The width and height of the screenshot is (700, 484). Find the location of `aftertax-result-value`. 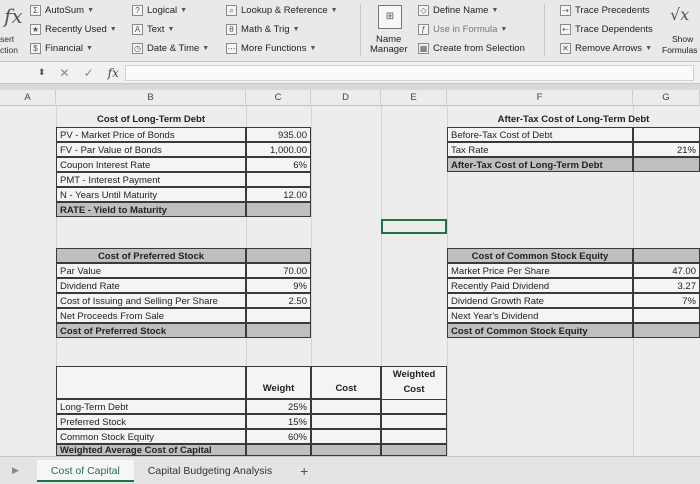

aftertax-result-value is located at coordinates (666, 164).